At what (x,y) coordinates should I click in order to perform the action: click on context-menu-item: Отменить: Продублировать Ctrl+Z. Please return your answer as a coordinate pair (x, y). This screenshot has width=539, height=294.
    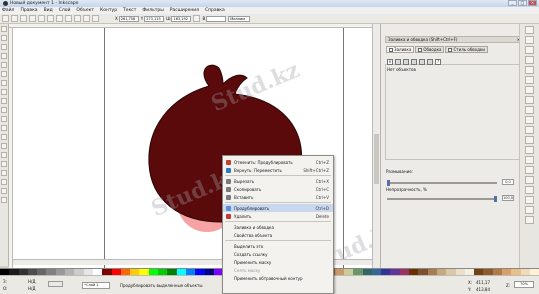
    Looking at the image, I should click on (278, 162).